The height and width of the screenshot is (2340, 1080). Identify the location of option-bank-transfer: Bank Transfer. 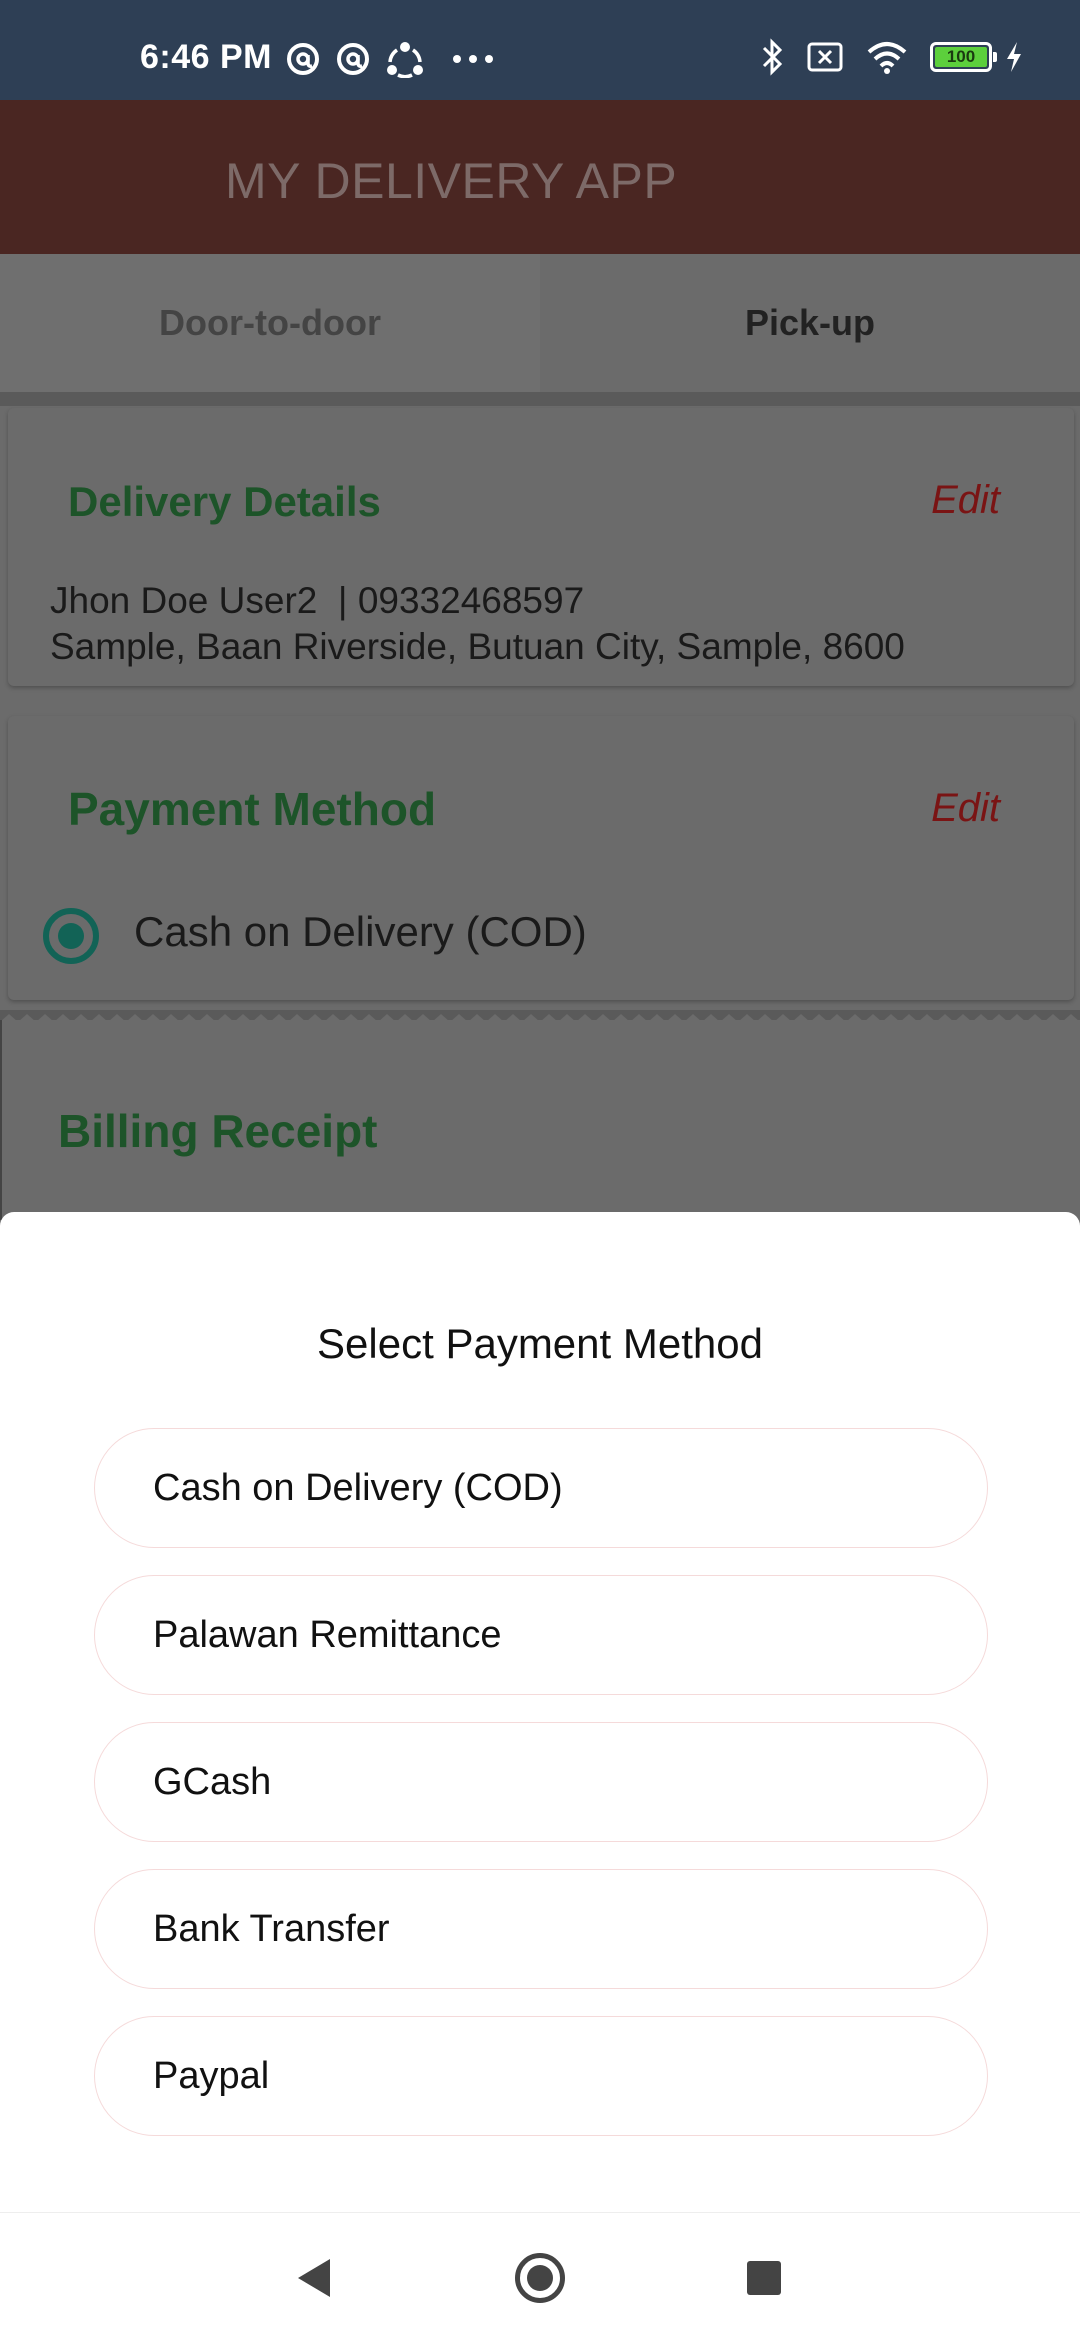
(541, 1929).